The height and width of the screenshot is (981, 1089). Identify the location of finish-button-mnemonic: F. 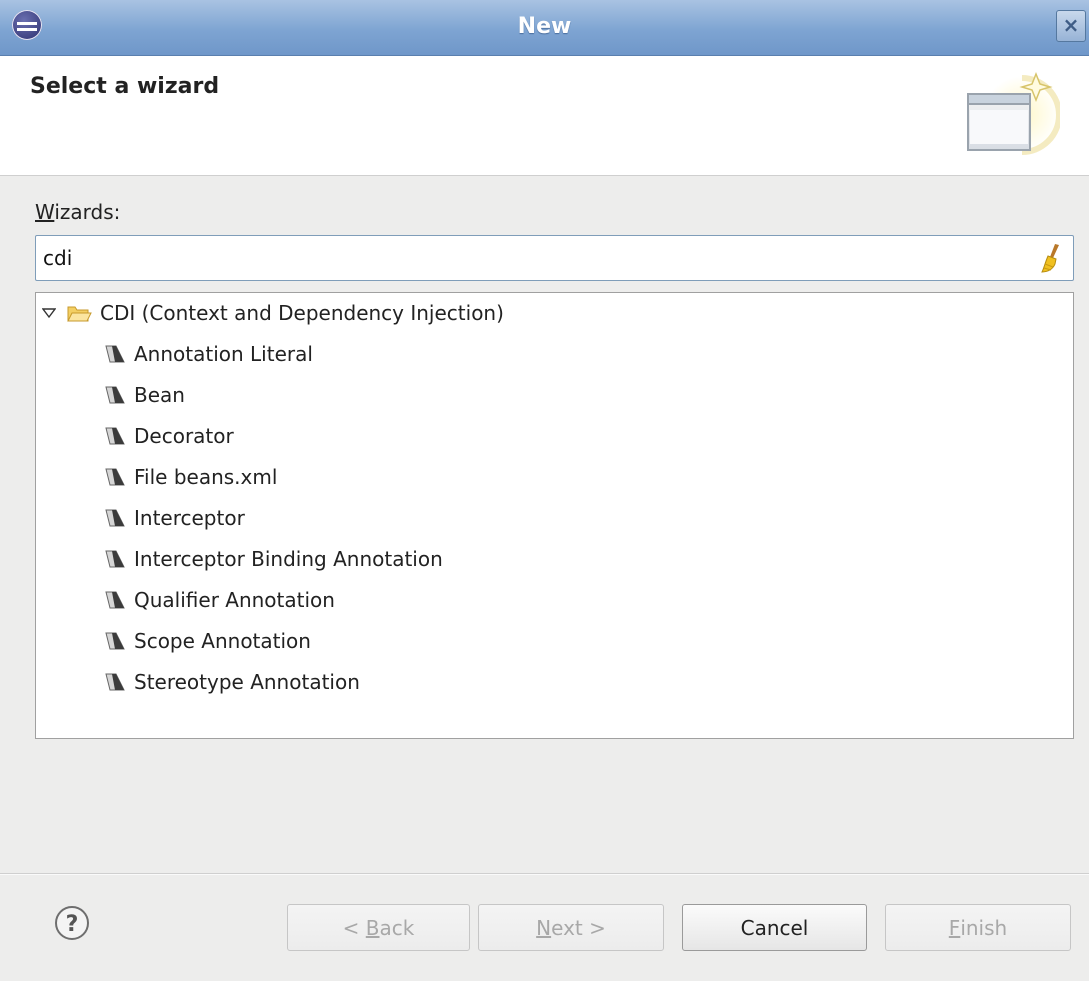
(954, 927).